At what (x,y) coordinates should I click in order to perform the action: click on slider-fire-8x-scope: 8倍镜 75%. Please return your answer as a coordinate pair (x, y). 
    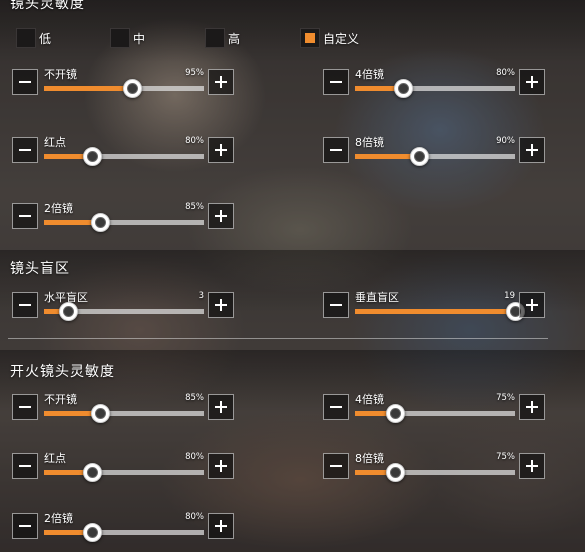
    Looking at the image, I should click on (435, 467).